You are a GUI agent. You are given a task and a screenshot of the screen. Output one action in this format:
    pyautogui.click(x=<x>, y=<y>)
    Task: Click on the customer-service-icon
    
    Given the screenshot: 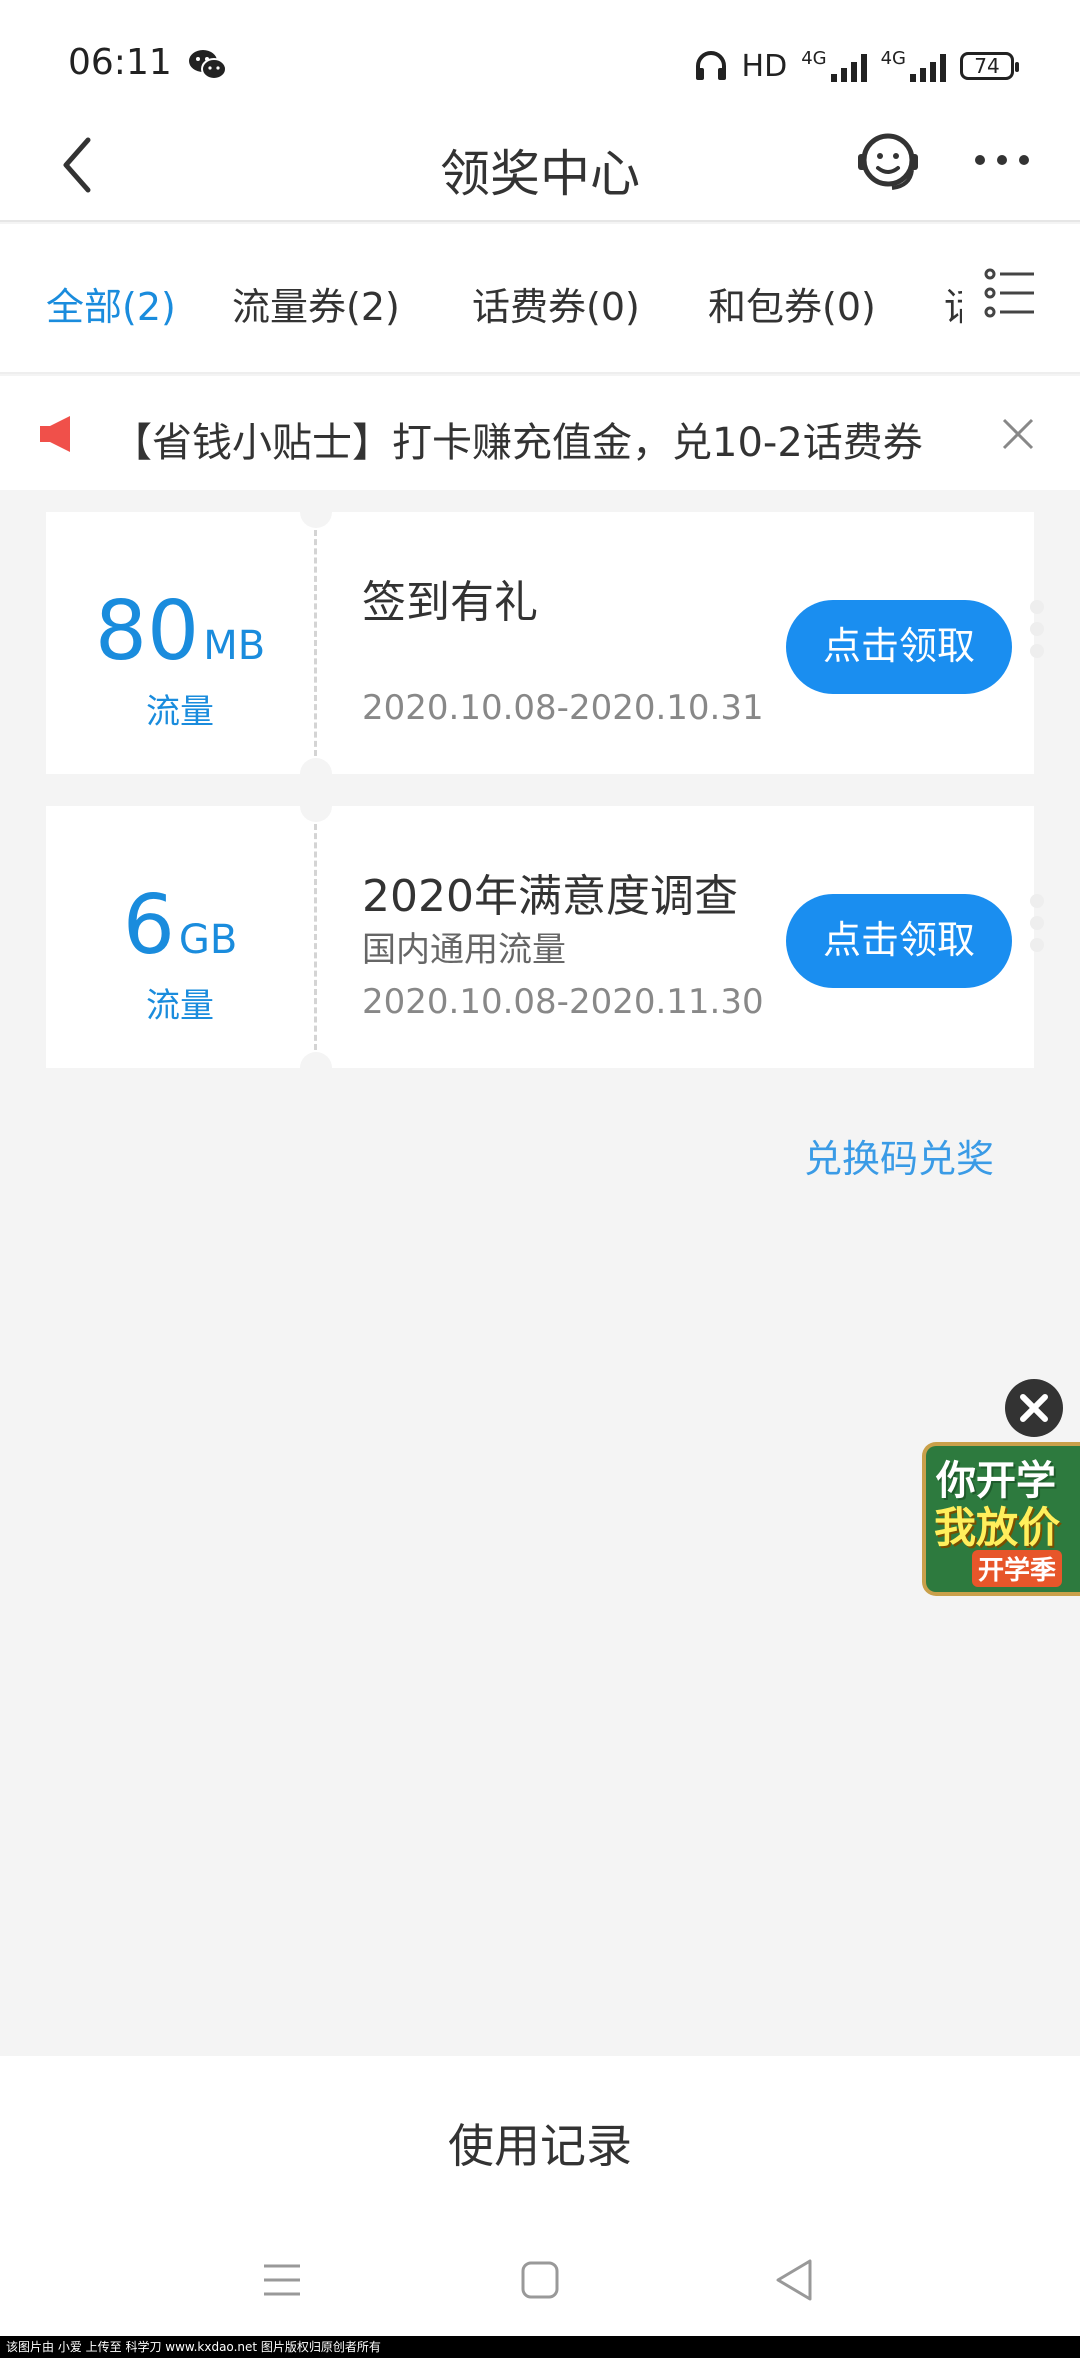 What is the action you would take?
    pyautogui.click(x=888, y=160)
    